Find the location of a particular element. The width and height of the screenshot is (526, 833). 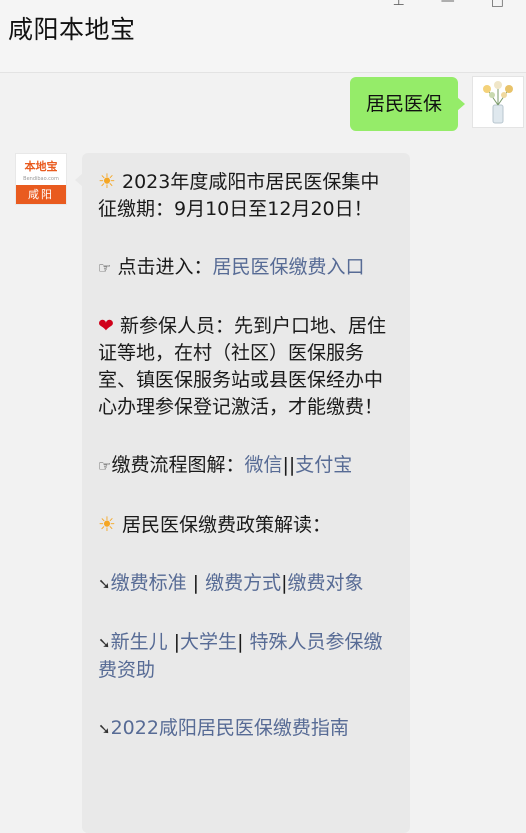

fee-standard-link: 缴费标准 is located at coordinates (149, 583).